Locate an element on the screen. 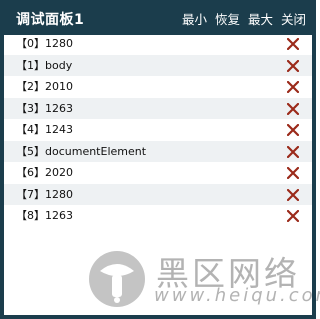 The height and width of the screenshot is (319, 320). log-row: 【2】2010 is located at coordinates (158, 87).